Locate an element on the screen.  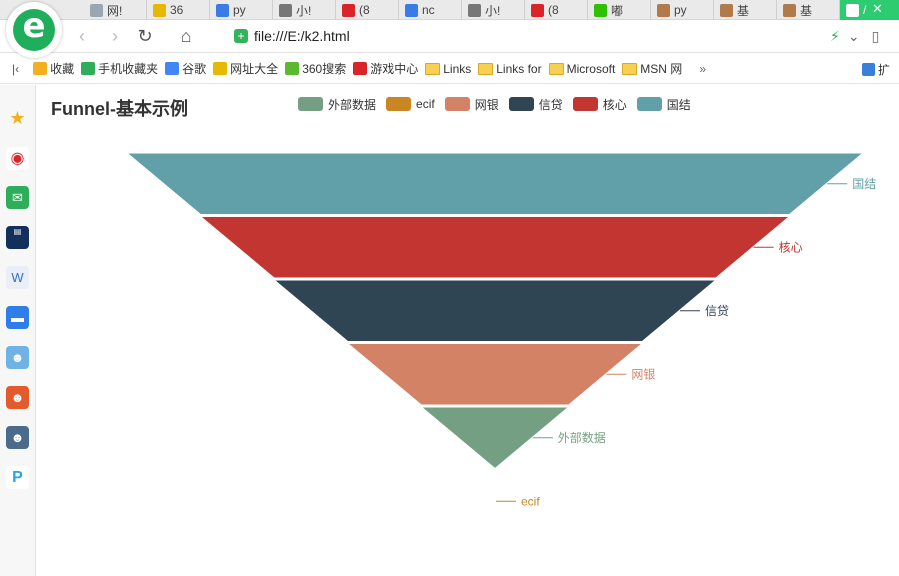
tab-label: / is located at coordinates (865, 10).